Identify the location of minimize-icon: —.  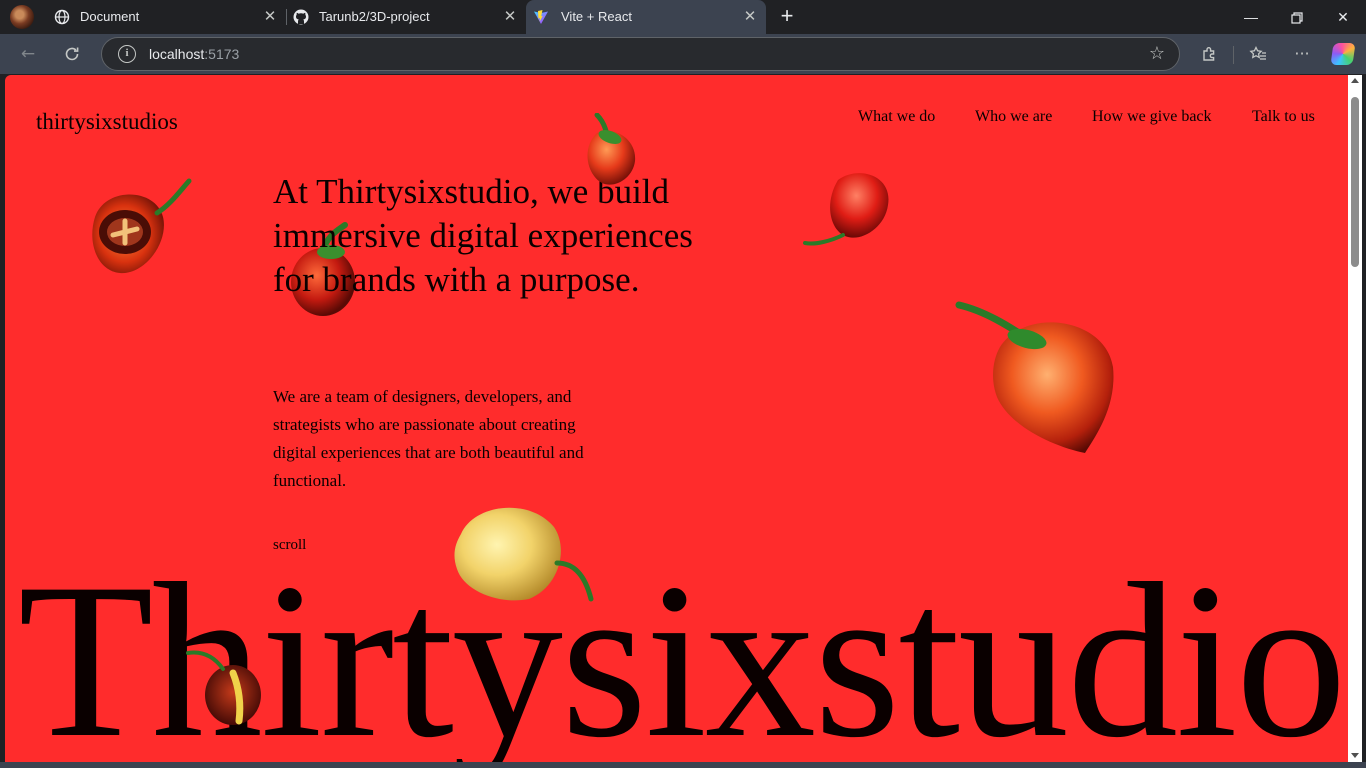
(1251, 17).